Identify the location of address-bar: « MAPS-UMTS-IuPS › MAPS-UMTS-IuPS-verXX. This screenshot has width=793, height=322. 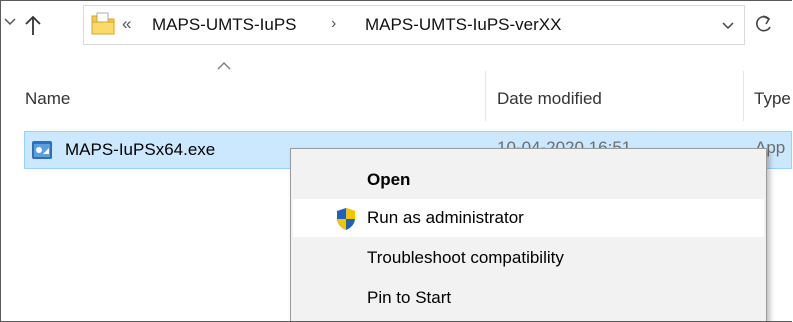
(414, 25).